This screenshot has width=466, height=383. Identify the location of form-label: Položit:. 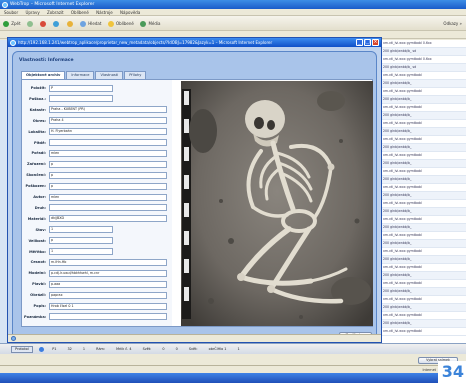
(38, 88).